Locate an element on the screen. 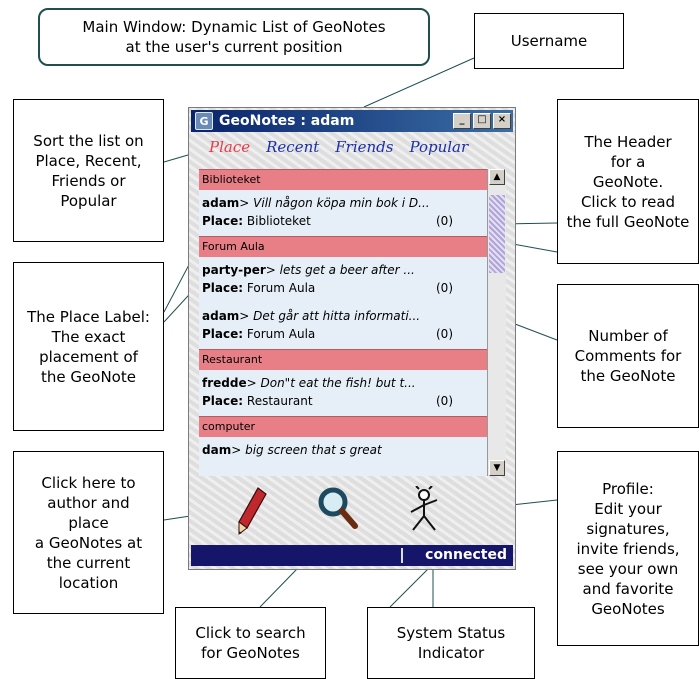  note-user: fredde is located at coordinates (224, 383).